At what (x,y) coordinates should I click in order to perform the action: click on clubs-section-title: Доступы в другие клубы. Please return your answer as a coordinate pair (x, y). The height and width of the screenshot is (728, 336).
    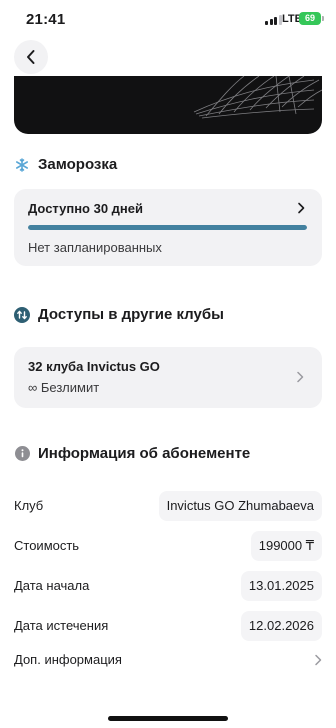
    Looking at the image, I should click on (119, 314).